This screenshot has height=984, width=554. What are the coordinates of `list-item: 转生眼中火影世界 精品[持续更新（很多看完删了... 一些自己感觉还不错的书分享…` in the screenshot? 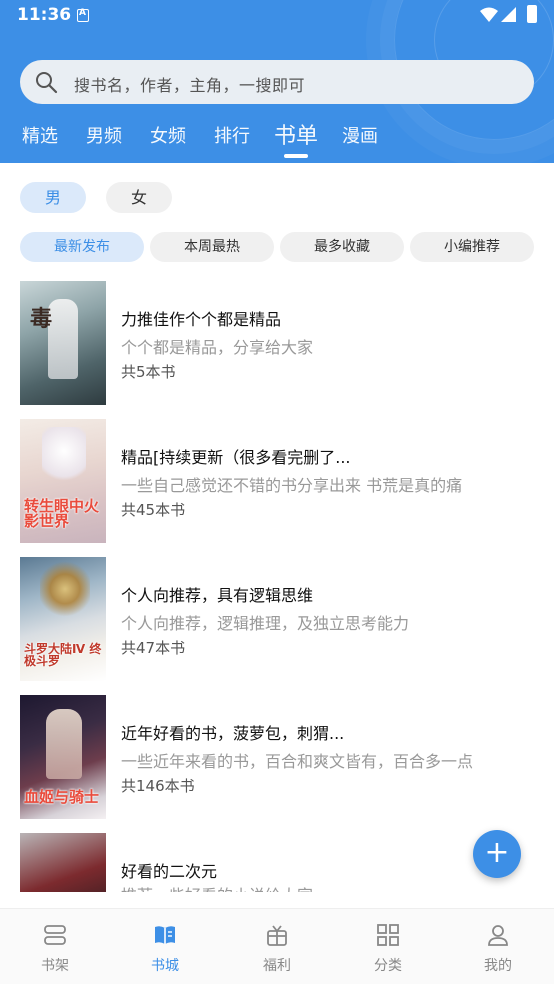 It's located at (277, 477).